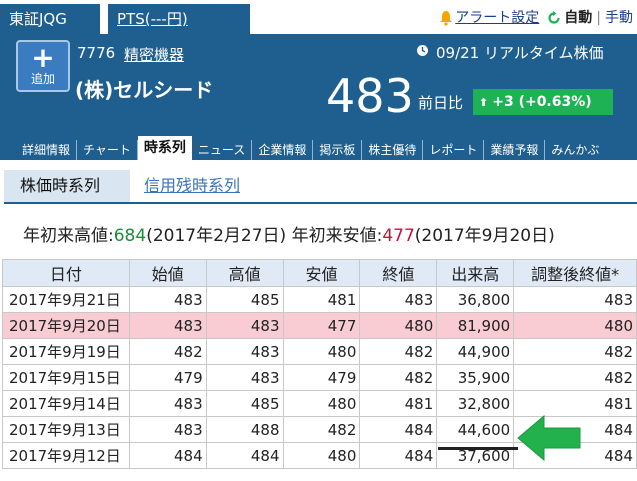  Describe the element at coordinates (475, 403) in the screenshot. I see `cell-volume: 32,800` at that location.